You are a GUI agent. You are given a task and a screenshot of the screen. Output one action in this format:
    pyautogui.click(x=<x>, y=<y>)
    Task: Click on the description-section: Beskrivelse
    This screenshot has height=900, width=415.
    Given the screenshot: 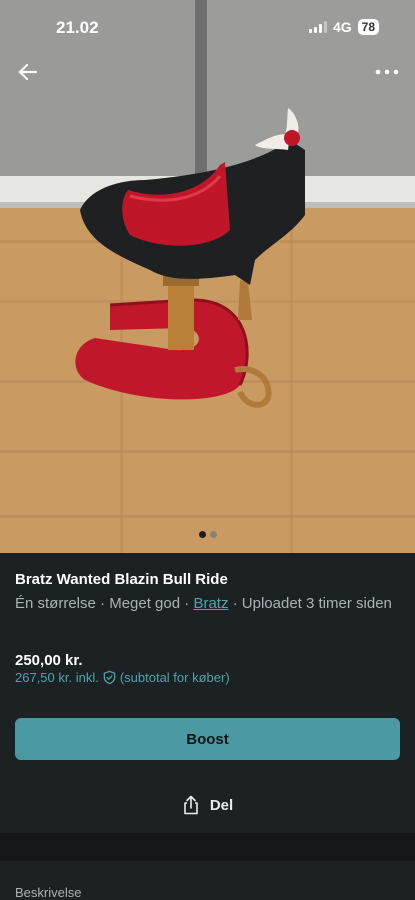 What is the action you would take?
    pyautogui.click(x=207, y=880)
    